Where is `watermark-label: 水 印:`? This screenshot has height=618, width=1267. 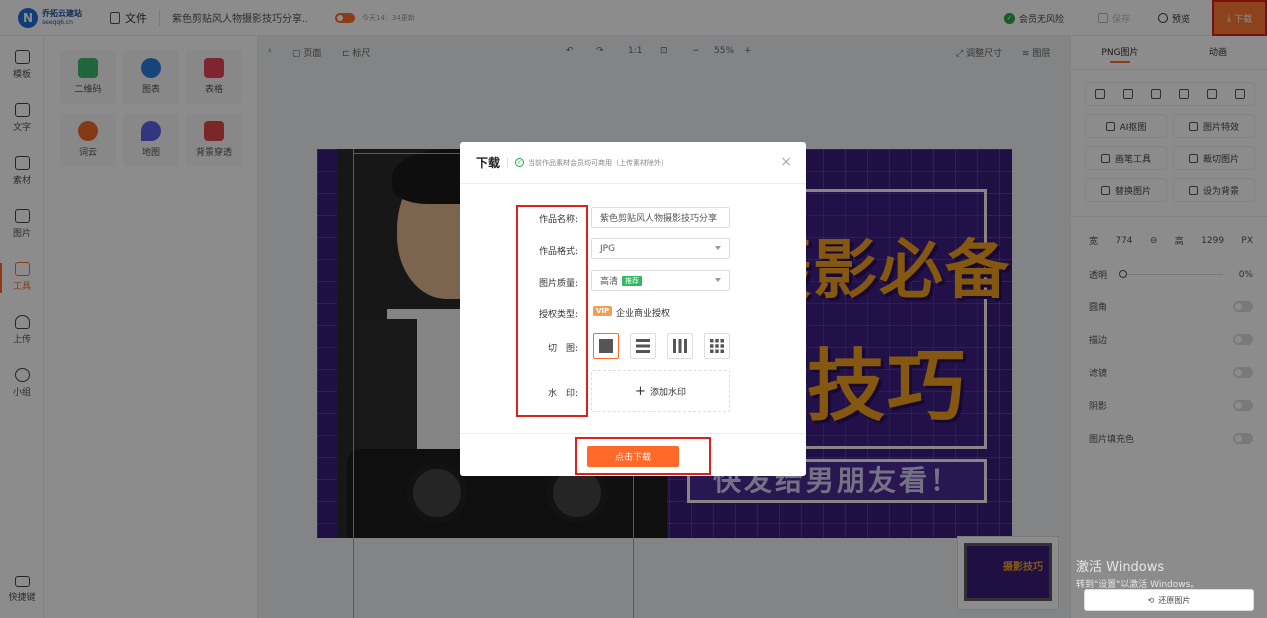 watermark-label: 水 印: is located at coordinates (562, 394).